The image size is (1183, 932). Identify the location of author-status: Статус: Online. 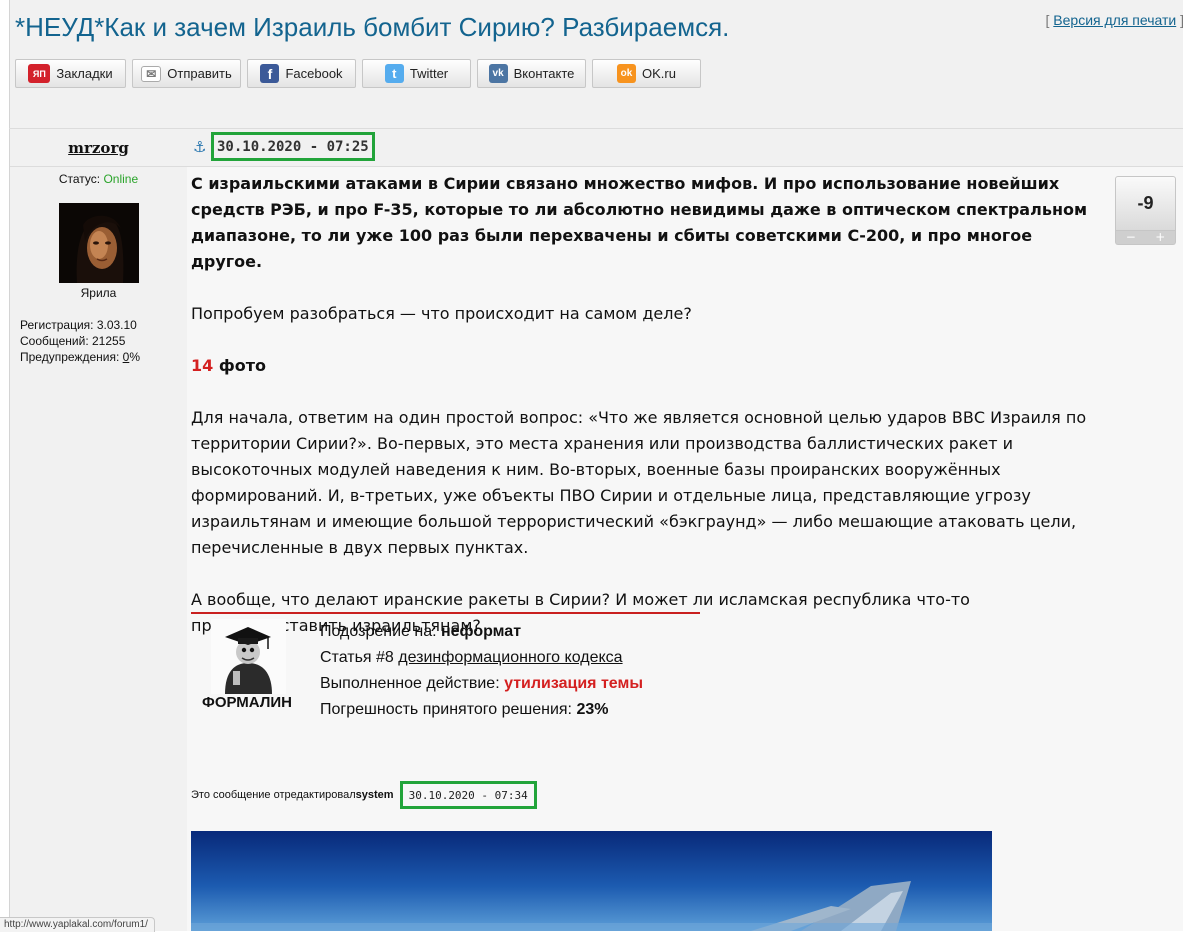
(98, 179).